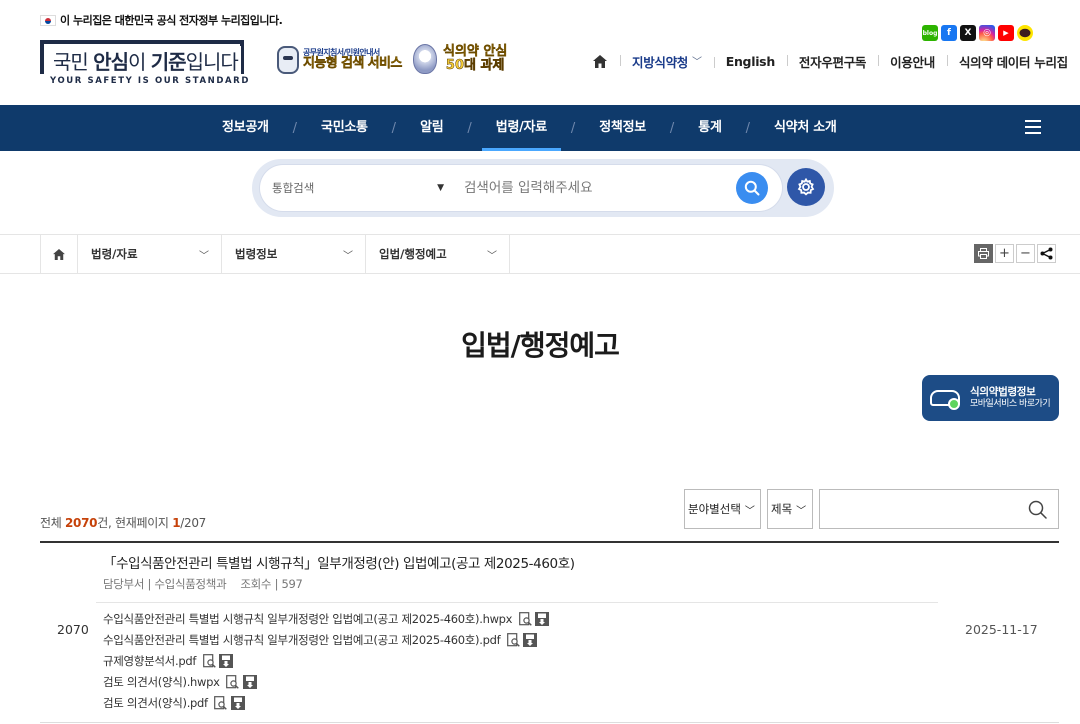 This screenshot has height=724, width=1080. Describe the element at coordinates (832, 61) in the screenshot. I see `newsletter-link: 전자우편구독` at that location.